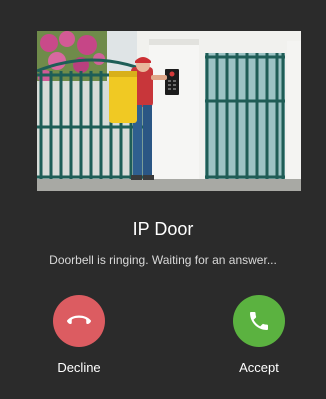 The image size is (326, 399). What do you see at coordinates (79, 367) in the screenshot?
I see `decline-label: Decline` at bounding box center [79, 367].